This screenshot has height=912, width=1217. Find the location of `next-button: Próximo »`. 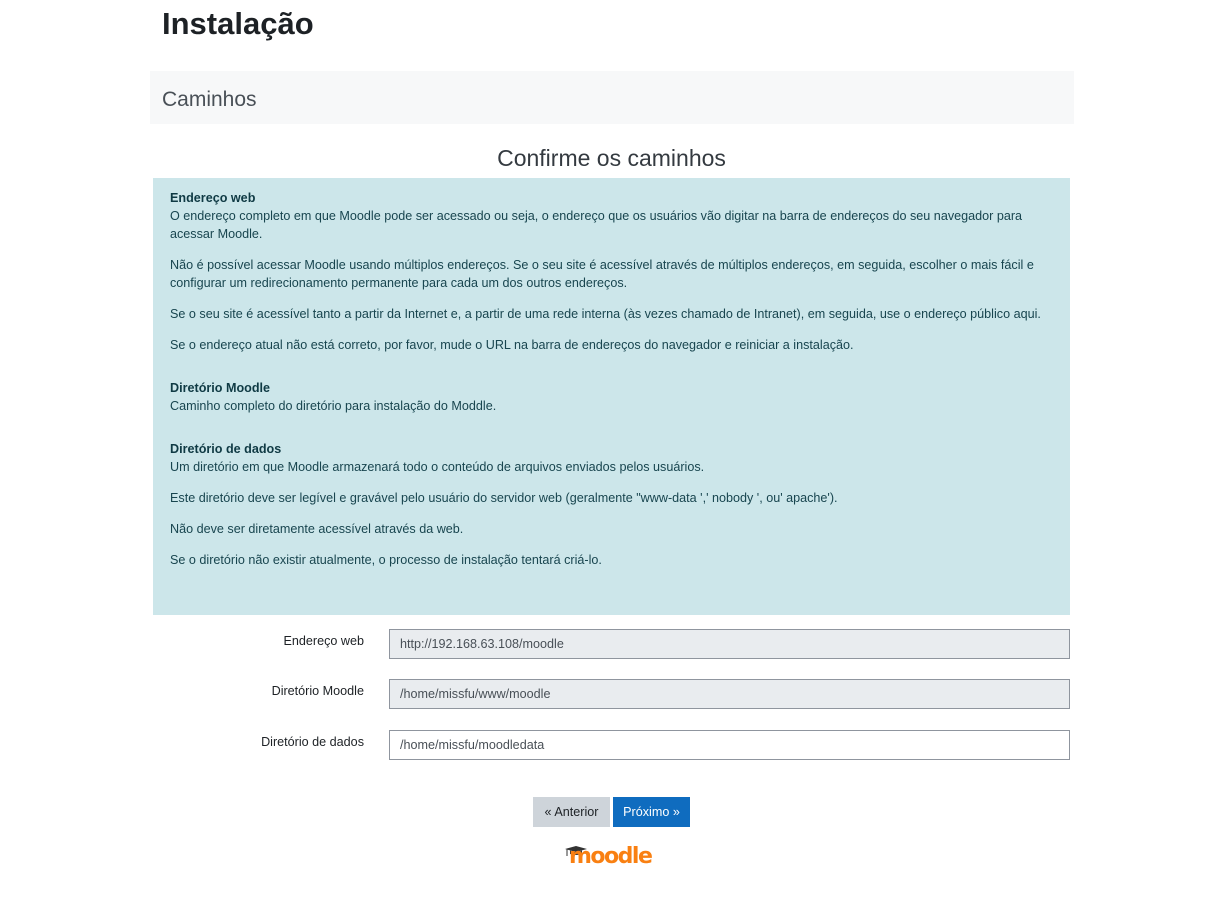

next-button: Próximo » is located at coordinates (651, 812).